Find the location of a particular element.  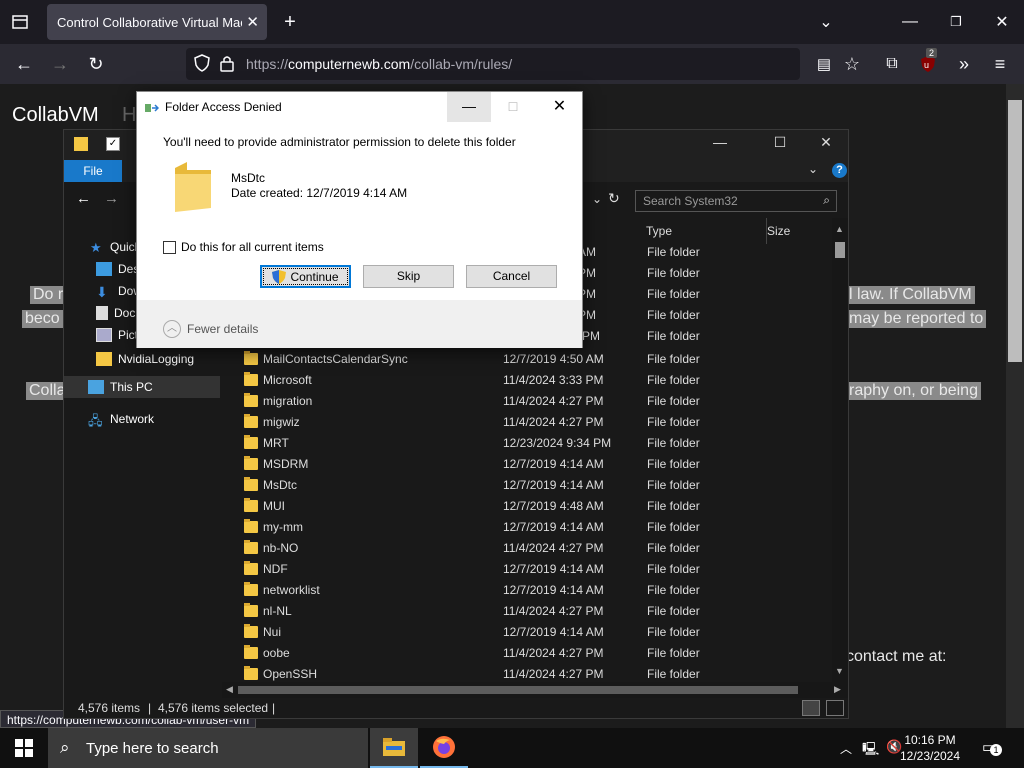

column-header-type: Type is located at coordinates (659, 231).